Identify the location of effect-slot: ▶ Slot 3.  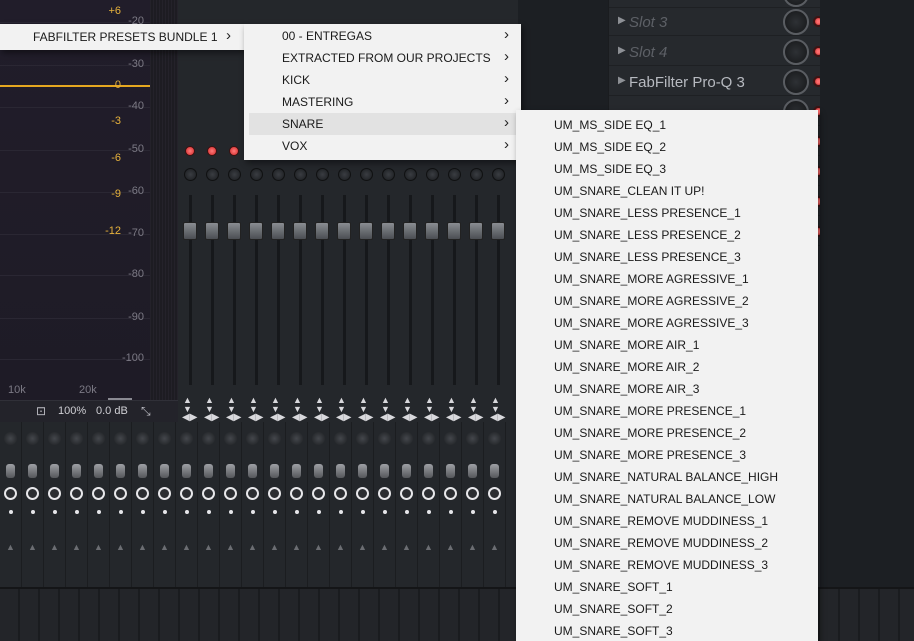
(718, 22).